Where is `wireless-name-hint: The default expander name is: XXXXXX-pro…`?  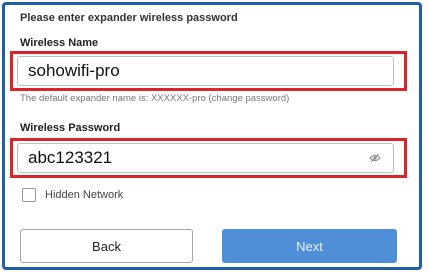
wireless-name-hint: The default expander name is: XXXXXX-pro… is located at coordinates (155, 98).